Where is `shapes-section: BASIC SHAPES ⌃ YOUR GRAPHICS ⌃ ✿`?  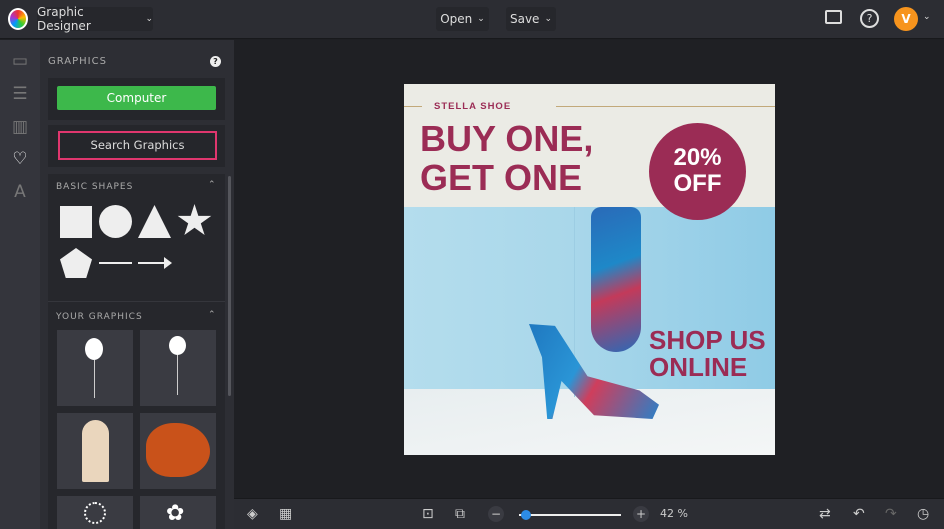
shapes-section: BASIC SHAPES ⌃ YOUR GRAPHICS ⌃ ✿ is located at coordinates (136, 351).